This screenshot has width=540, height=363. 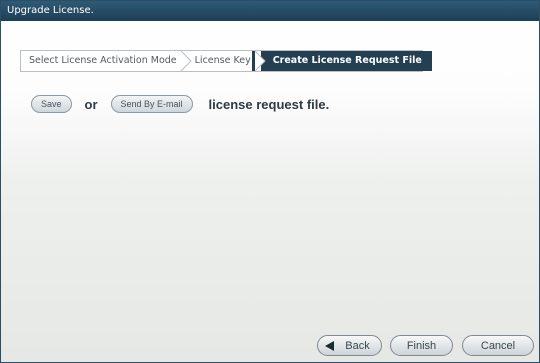 I want to click on wizard-step-license-key: License Key, so click(x=226, y=61).